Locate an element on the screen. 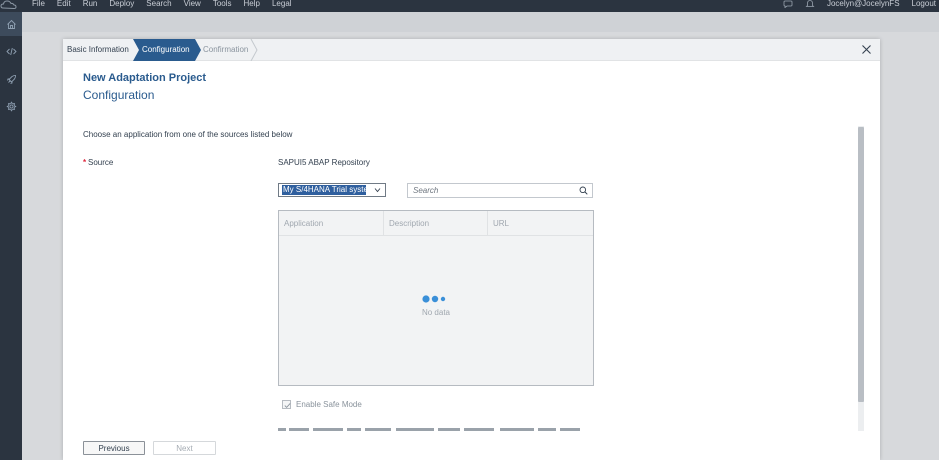  system-select-value: My S/4HANA Trial syste is located at coordinates (324, 190).